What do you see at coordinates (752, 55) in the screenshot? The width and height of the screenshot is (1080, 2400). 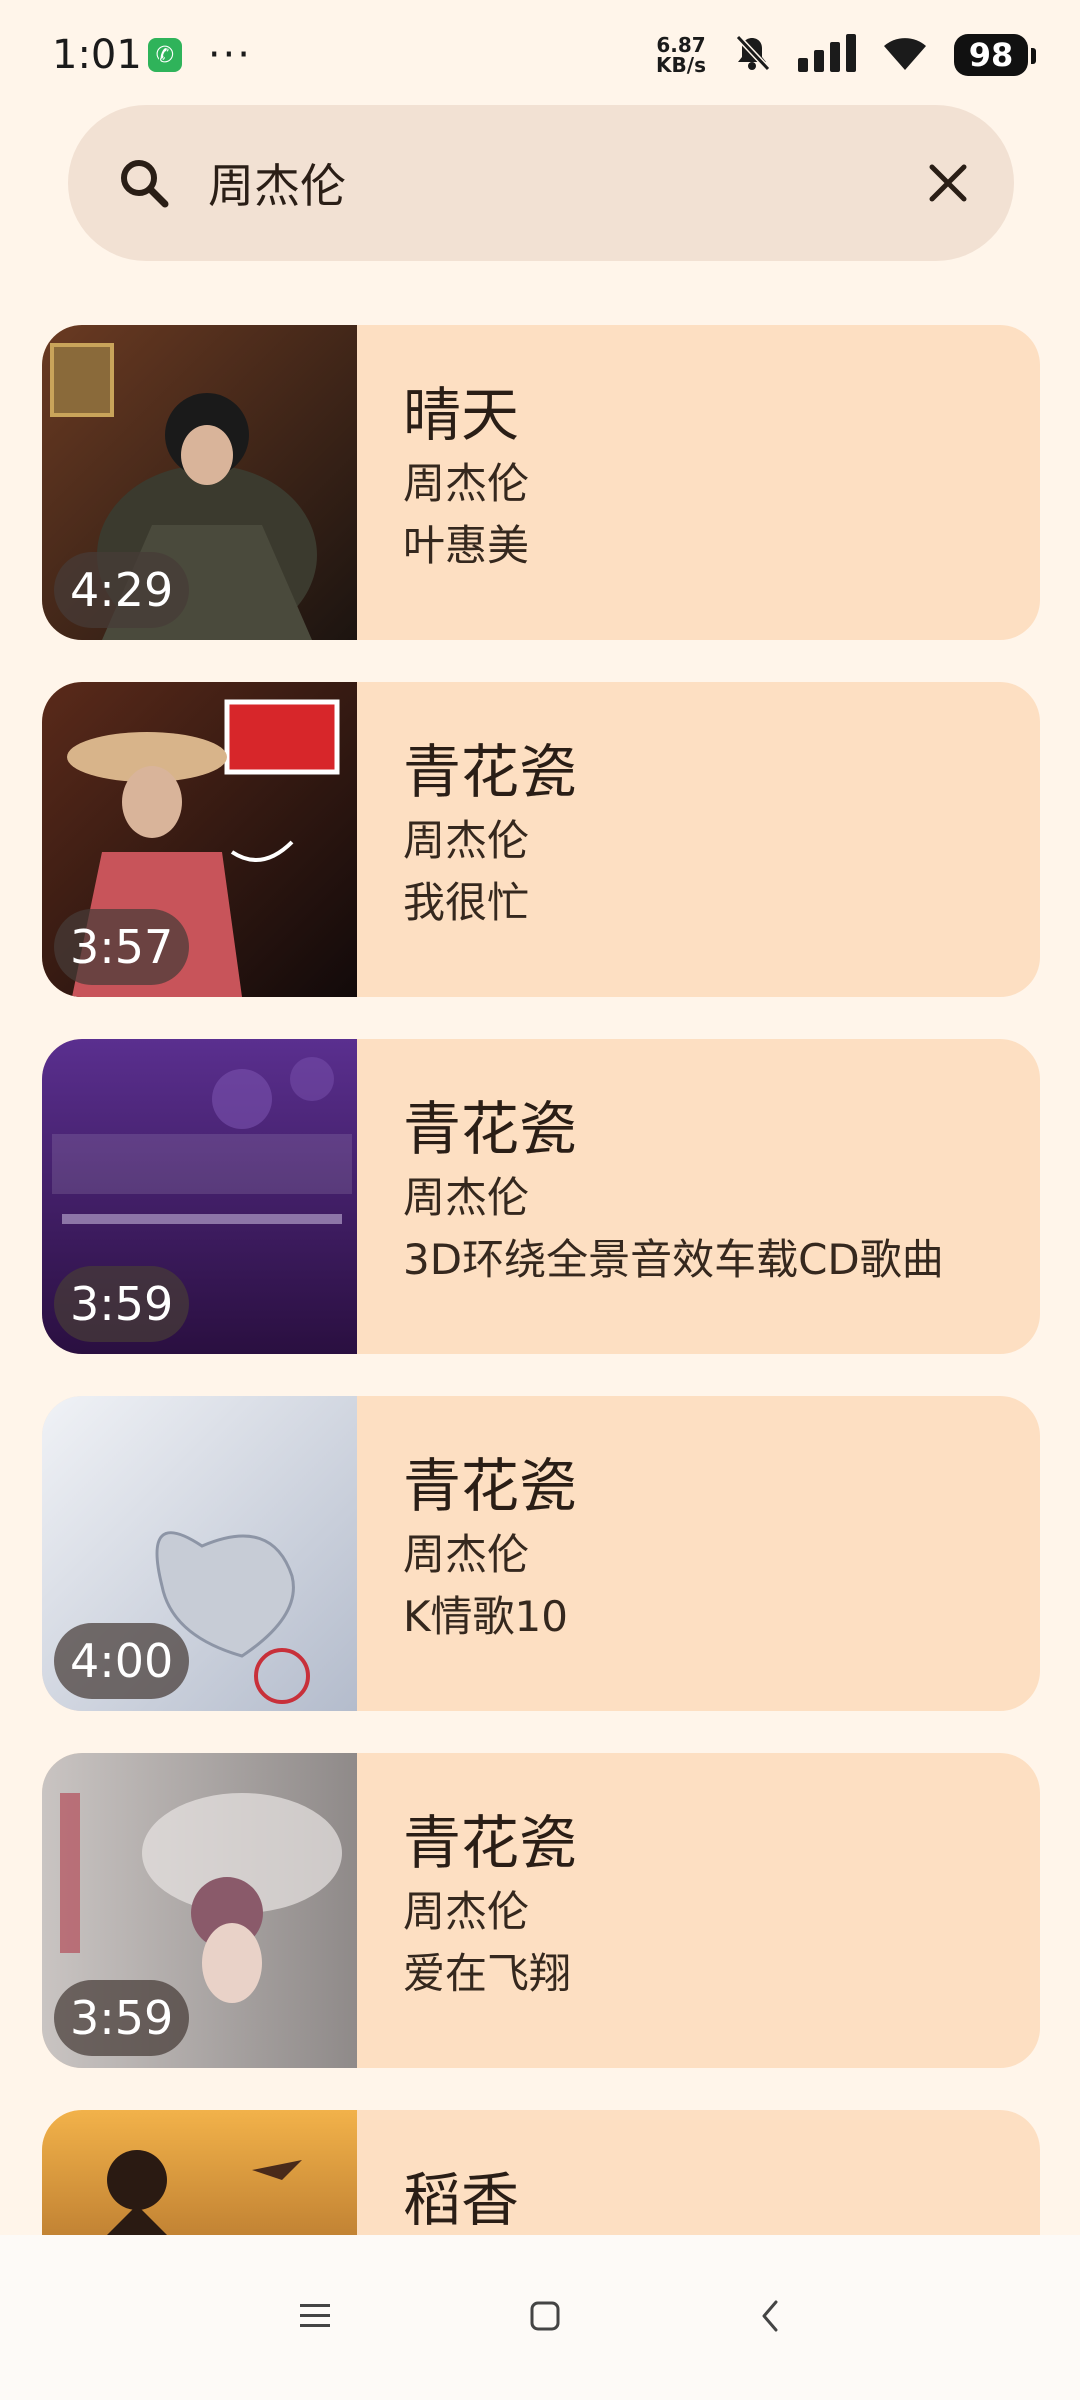 I see `muted-bell-icon` at bounding box center [752, 55].